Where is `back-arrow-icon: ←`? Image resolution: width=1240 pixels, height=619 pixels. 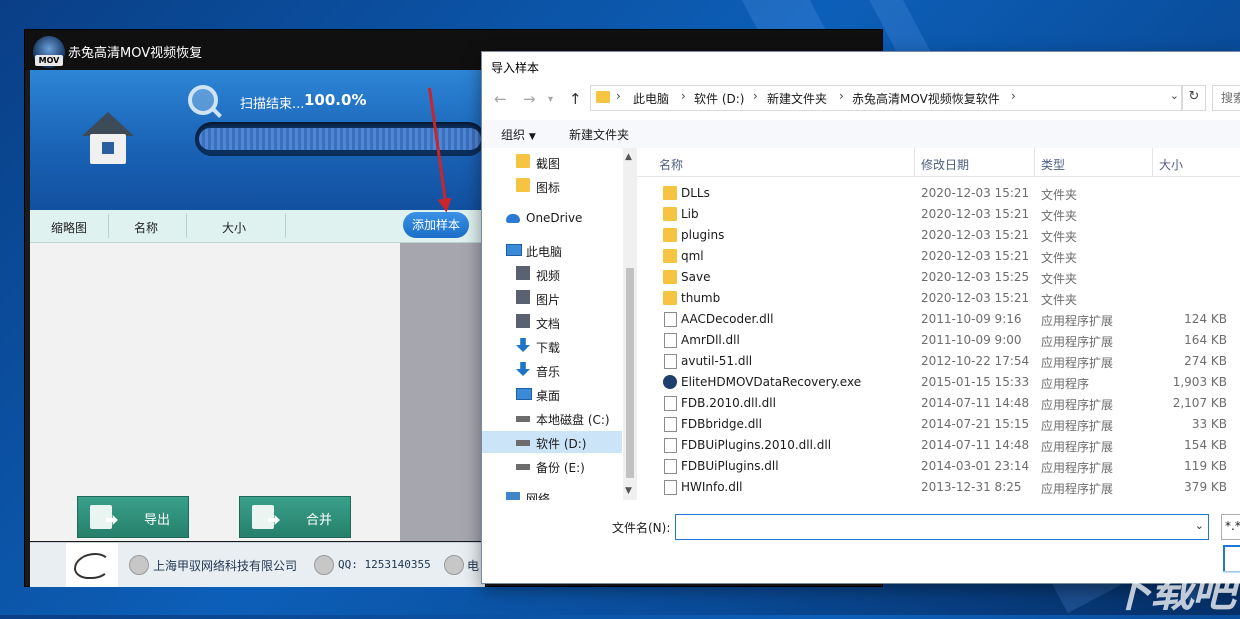 back-arrow-icon: ← is located at coordinates (500, 99).